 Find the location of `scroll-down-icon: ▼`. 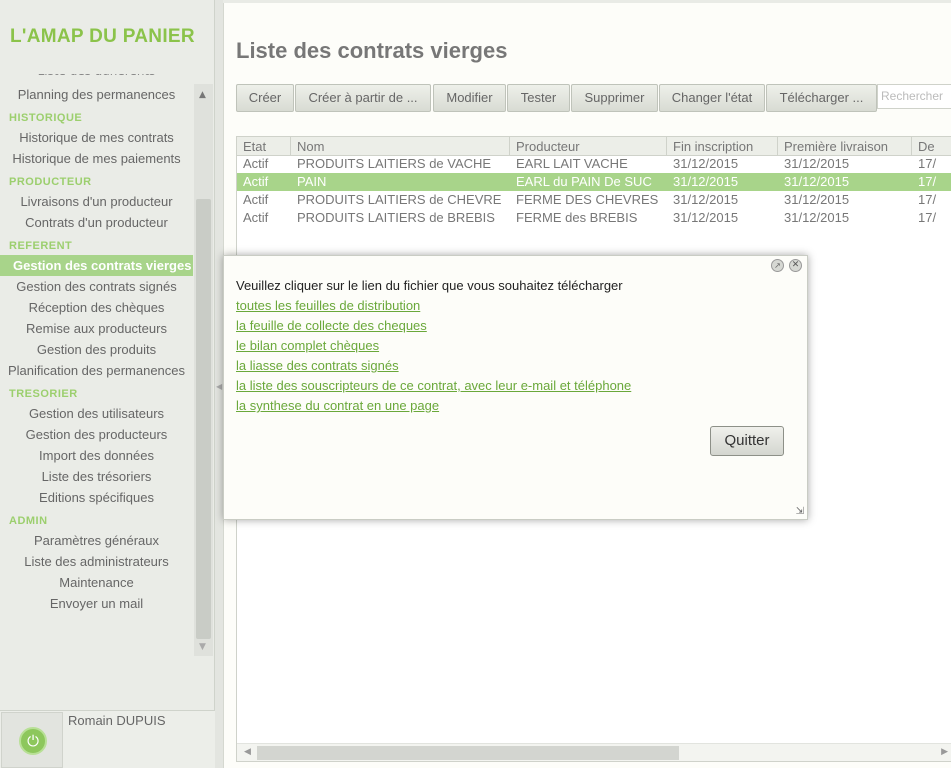

scroll-down-icon: ▼ is located at coordinates (202, 647).